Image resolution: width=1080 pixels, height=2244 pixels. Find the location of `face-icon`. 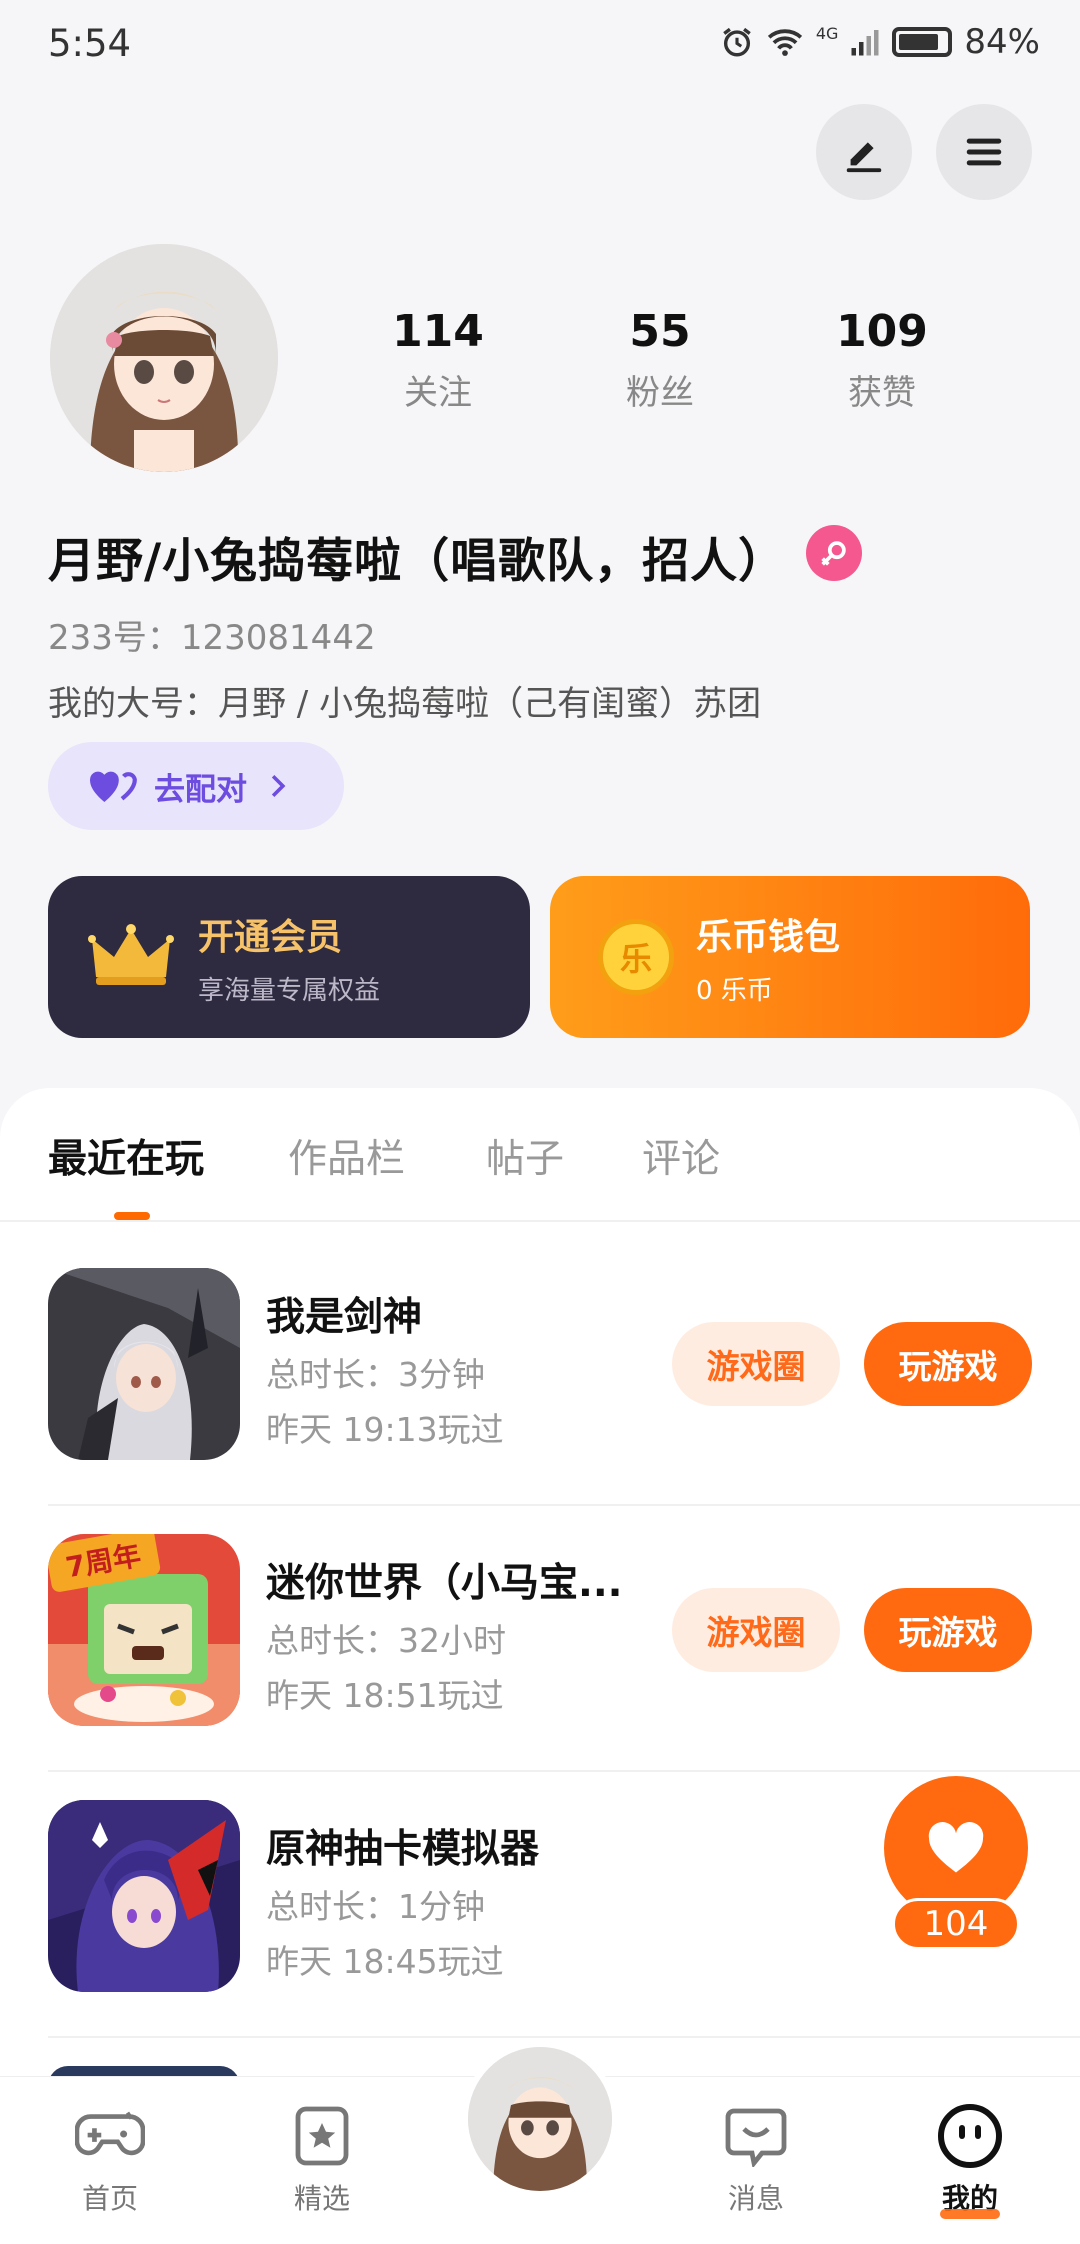

face-icon is located at coordinates (970, 2136).